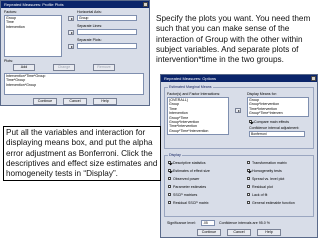  I want to click on residual-sscp-checkbox, so click(170, 203).